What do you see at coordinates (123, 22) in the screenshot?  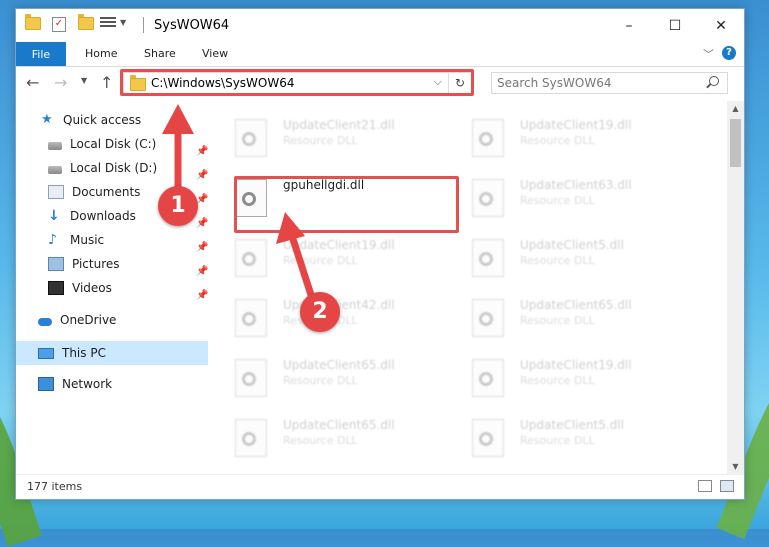 I see `quick-access-dropdown-icon: ▼` at bounding box center [123, 22].